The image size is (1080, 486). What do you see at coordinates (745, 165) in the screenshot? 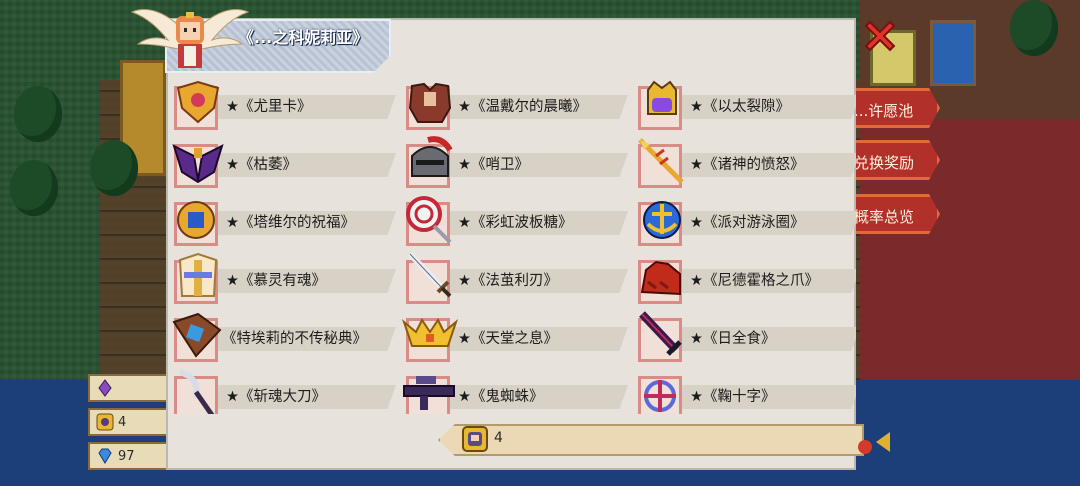
I see `item-card: ★《诸神的愤怒》` at bounding box center [745, 165].